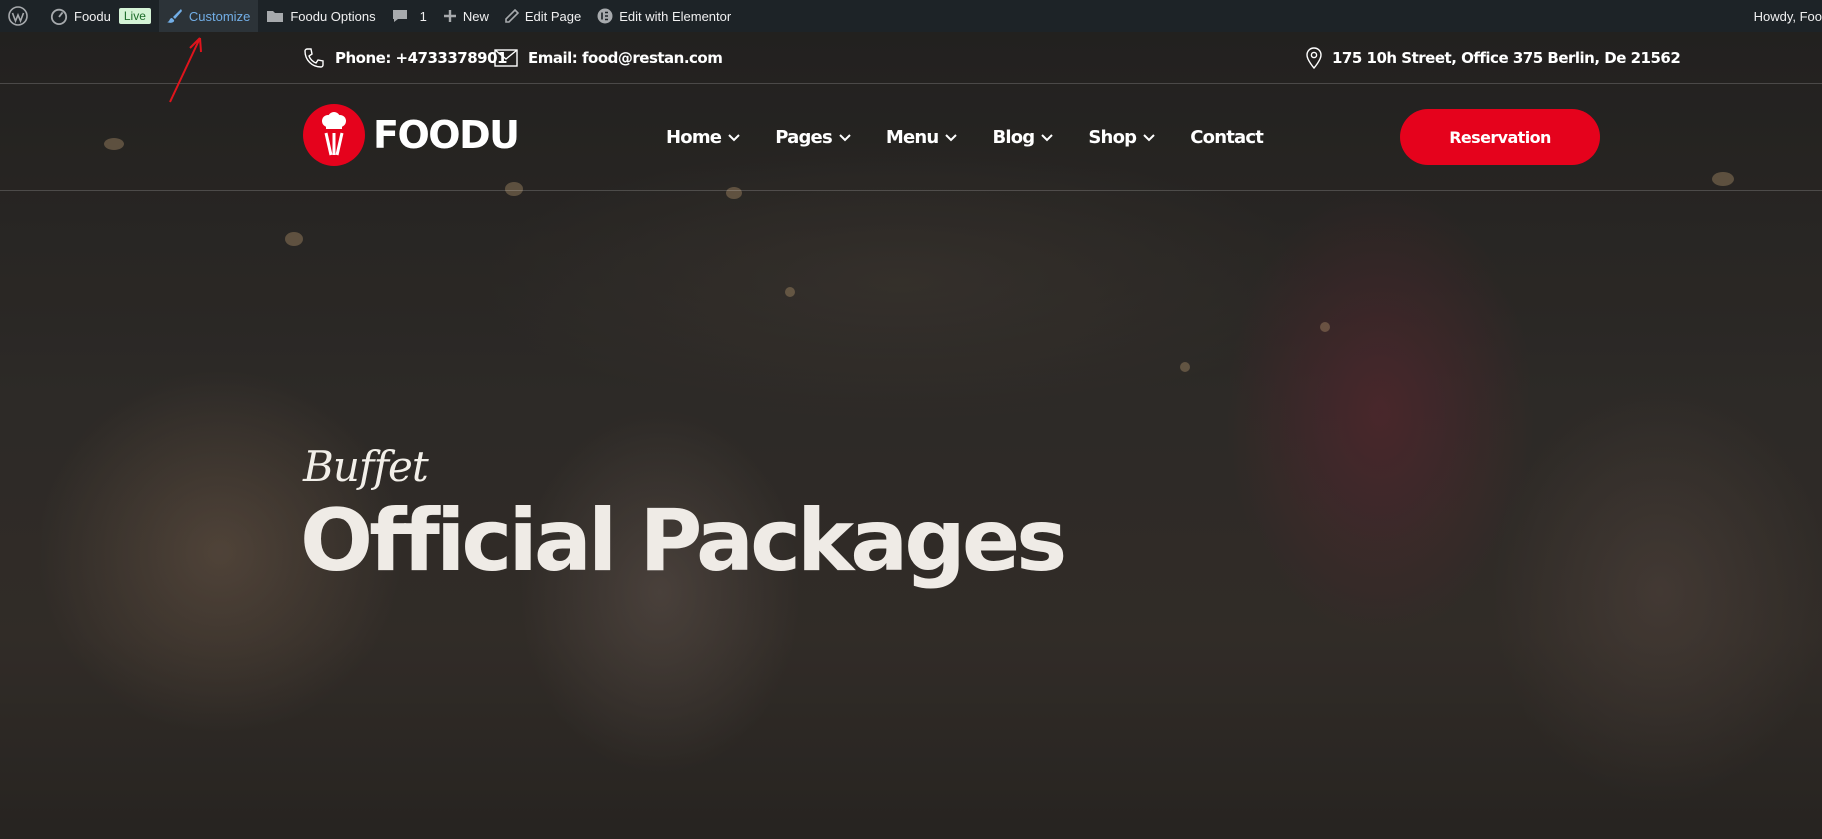  I want to click on account-menu: Howdy, Foo, so click(1784, 16).